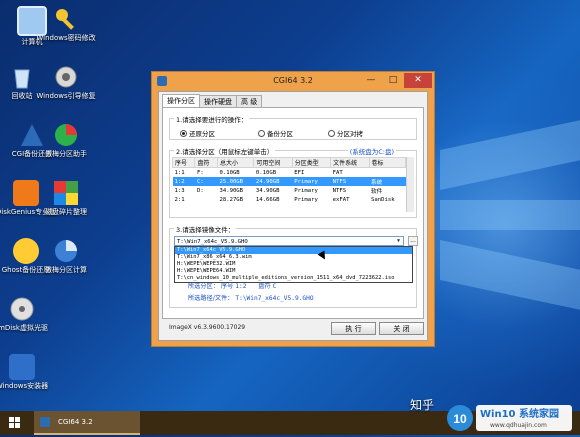  What do you see at coordinates (235, 181) in the screenshot?
I see `cell: 25.00GB` at bounding box center [235, 181].